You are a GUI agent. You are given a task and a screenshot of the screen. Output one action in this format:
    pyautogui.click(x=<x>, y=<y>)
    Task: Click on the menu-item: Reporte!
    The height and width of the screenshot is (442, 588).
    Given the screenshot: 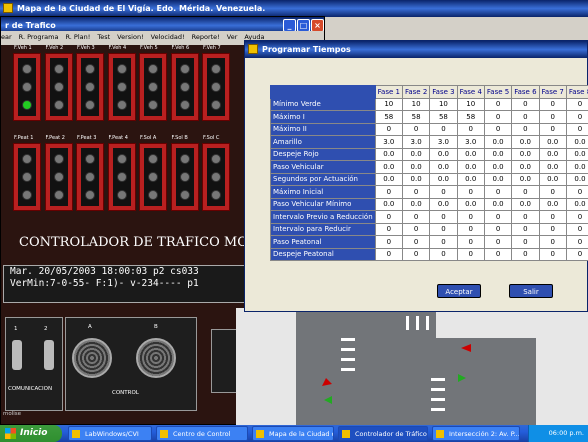 What is the action you would take?
    pyautogui.click(x=206, y=37)
    